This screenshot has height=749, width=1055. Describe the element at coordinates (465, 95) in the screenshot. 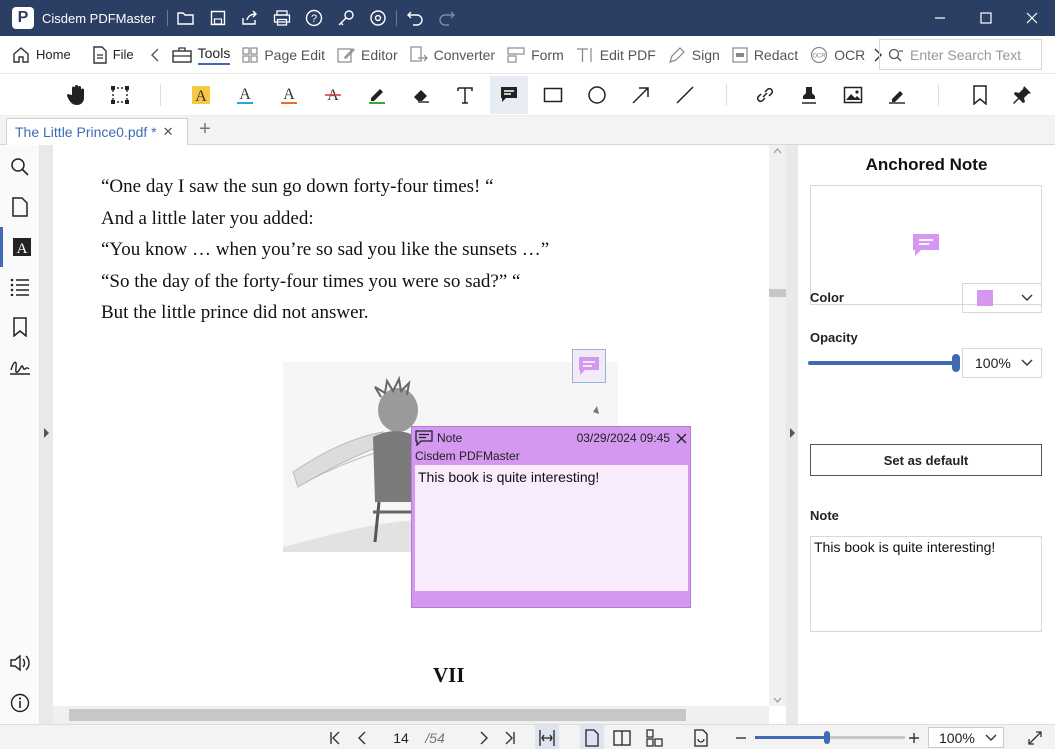

I see `text-box-icon` at that location.